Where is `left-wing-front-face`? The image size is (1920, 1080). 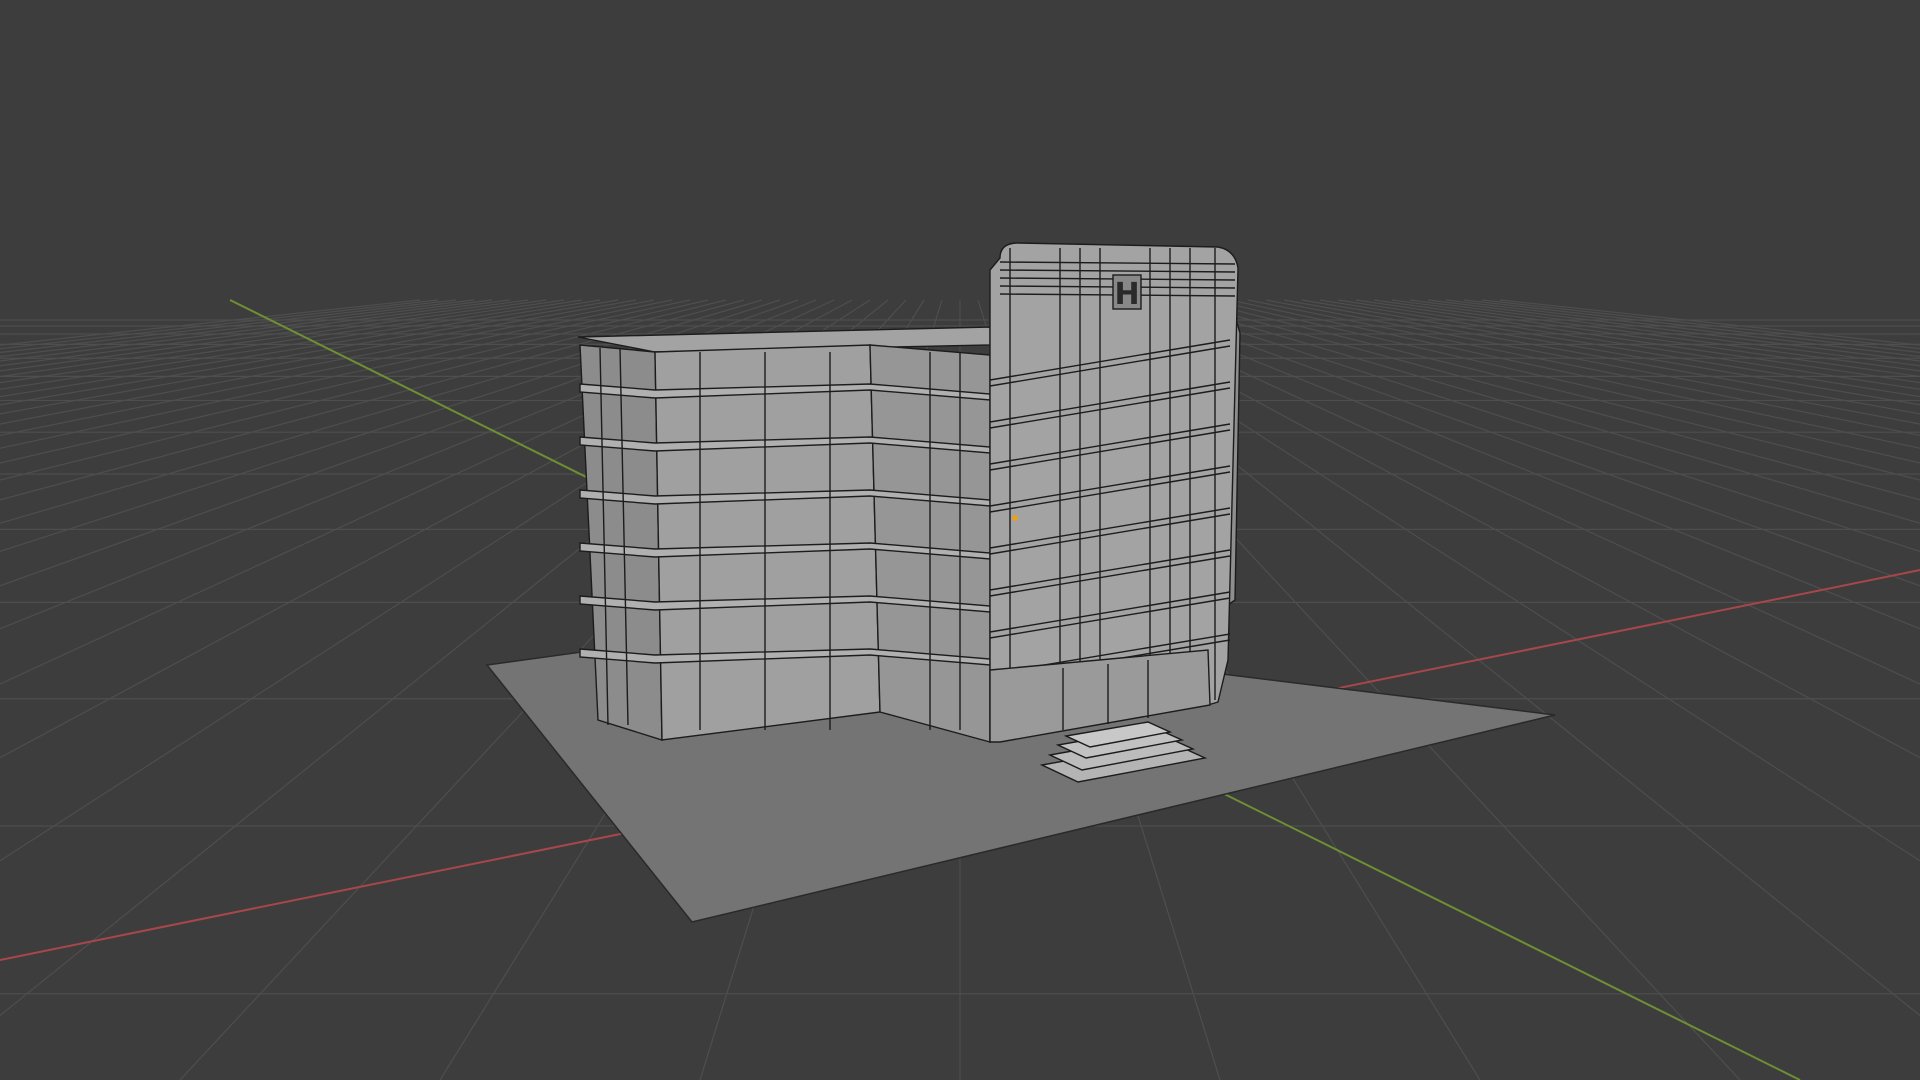 left-wing-front-face is located at coordinates (767, 542).